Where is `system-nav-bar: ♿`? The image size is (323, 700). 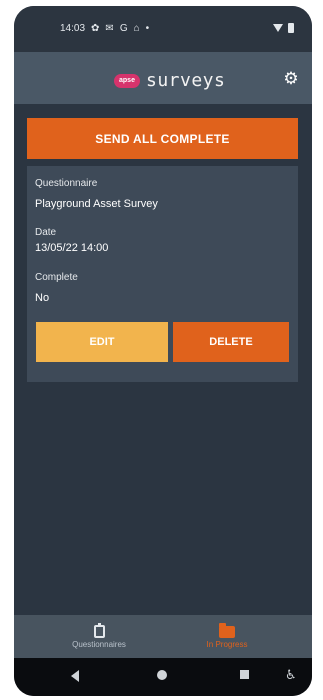
system-nav-bar: ♿ is located at coordinates (163, 677).